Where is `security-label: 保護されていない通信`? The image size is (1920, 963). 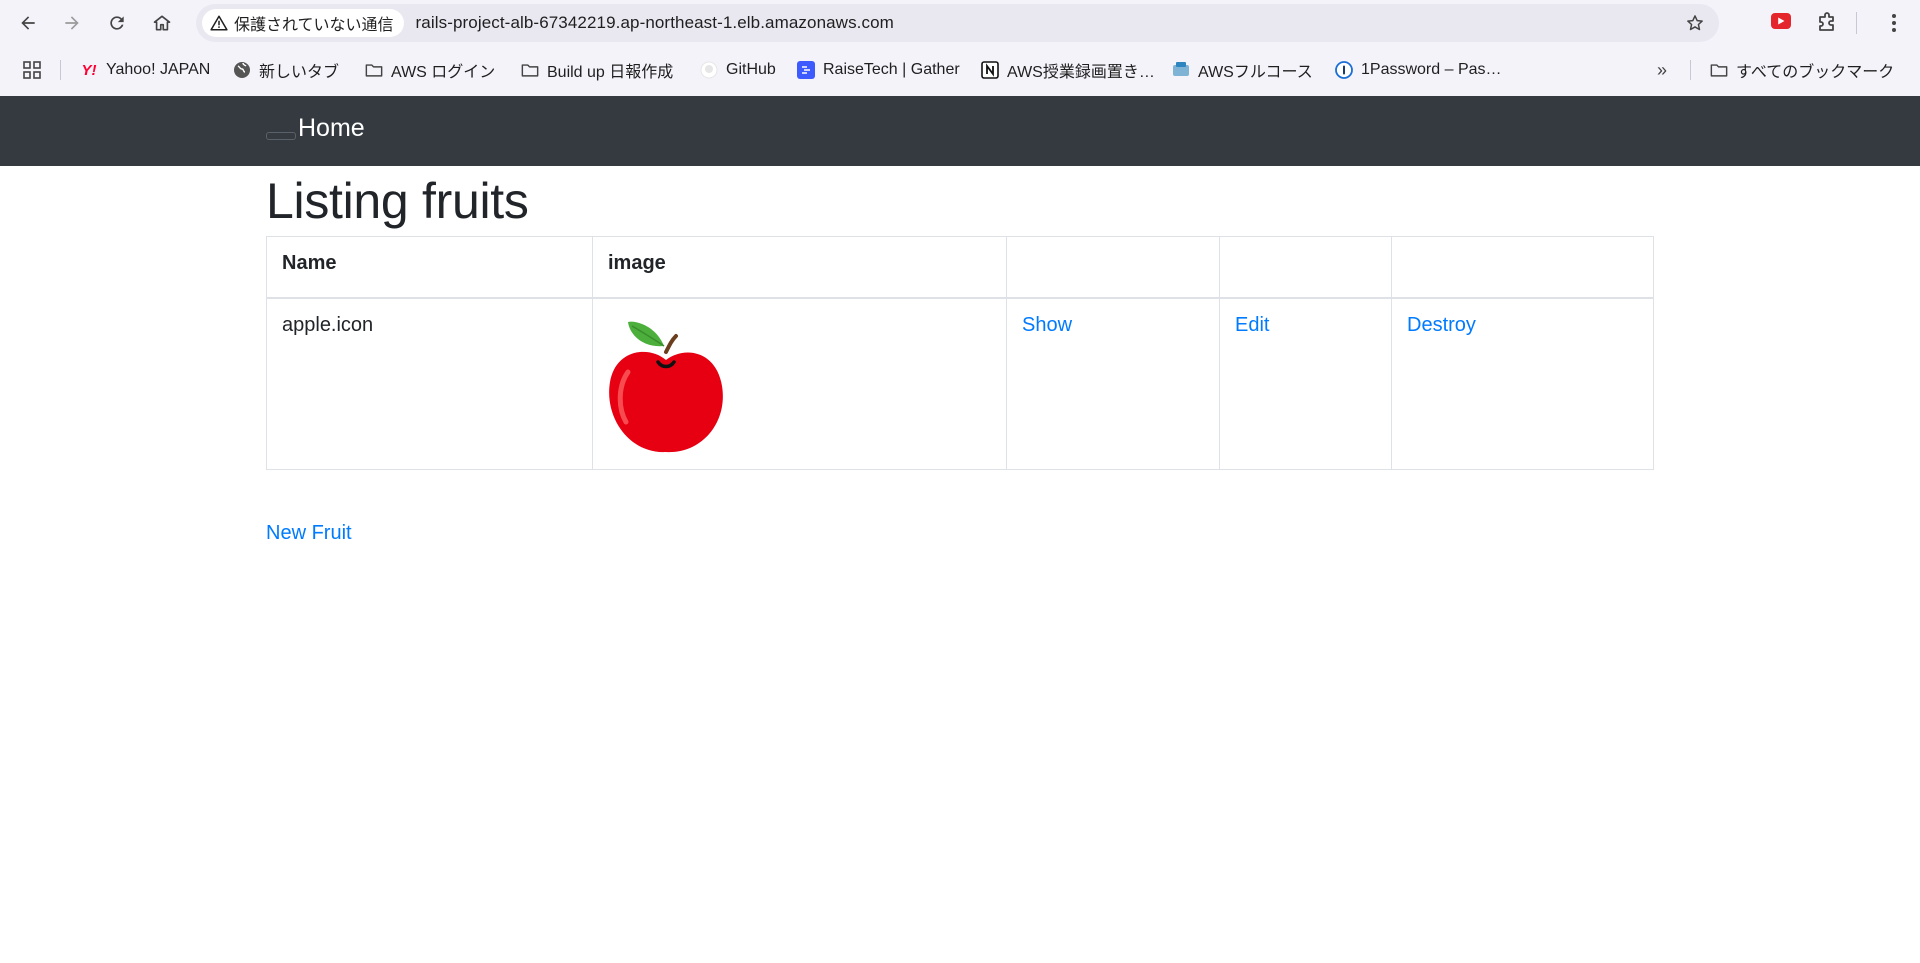 security-label: 保護されていない通信 is located at coordinates (314, 25).